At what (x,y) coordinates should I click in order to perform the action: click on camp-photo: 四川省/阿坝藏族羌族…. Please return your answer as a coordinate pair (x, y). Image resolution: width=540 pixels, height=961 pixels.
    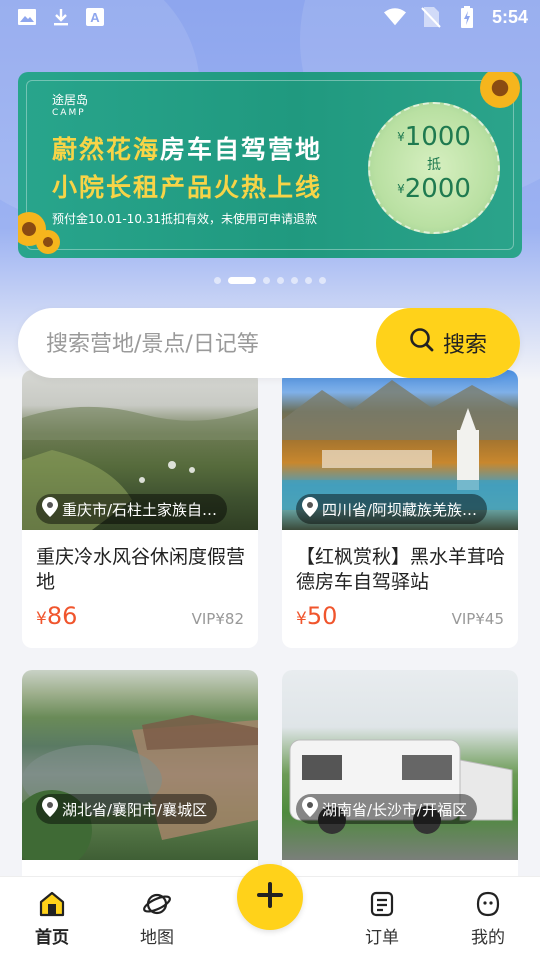
    Looking at the image, I should click on (400, 450).